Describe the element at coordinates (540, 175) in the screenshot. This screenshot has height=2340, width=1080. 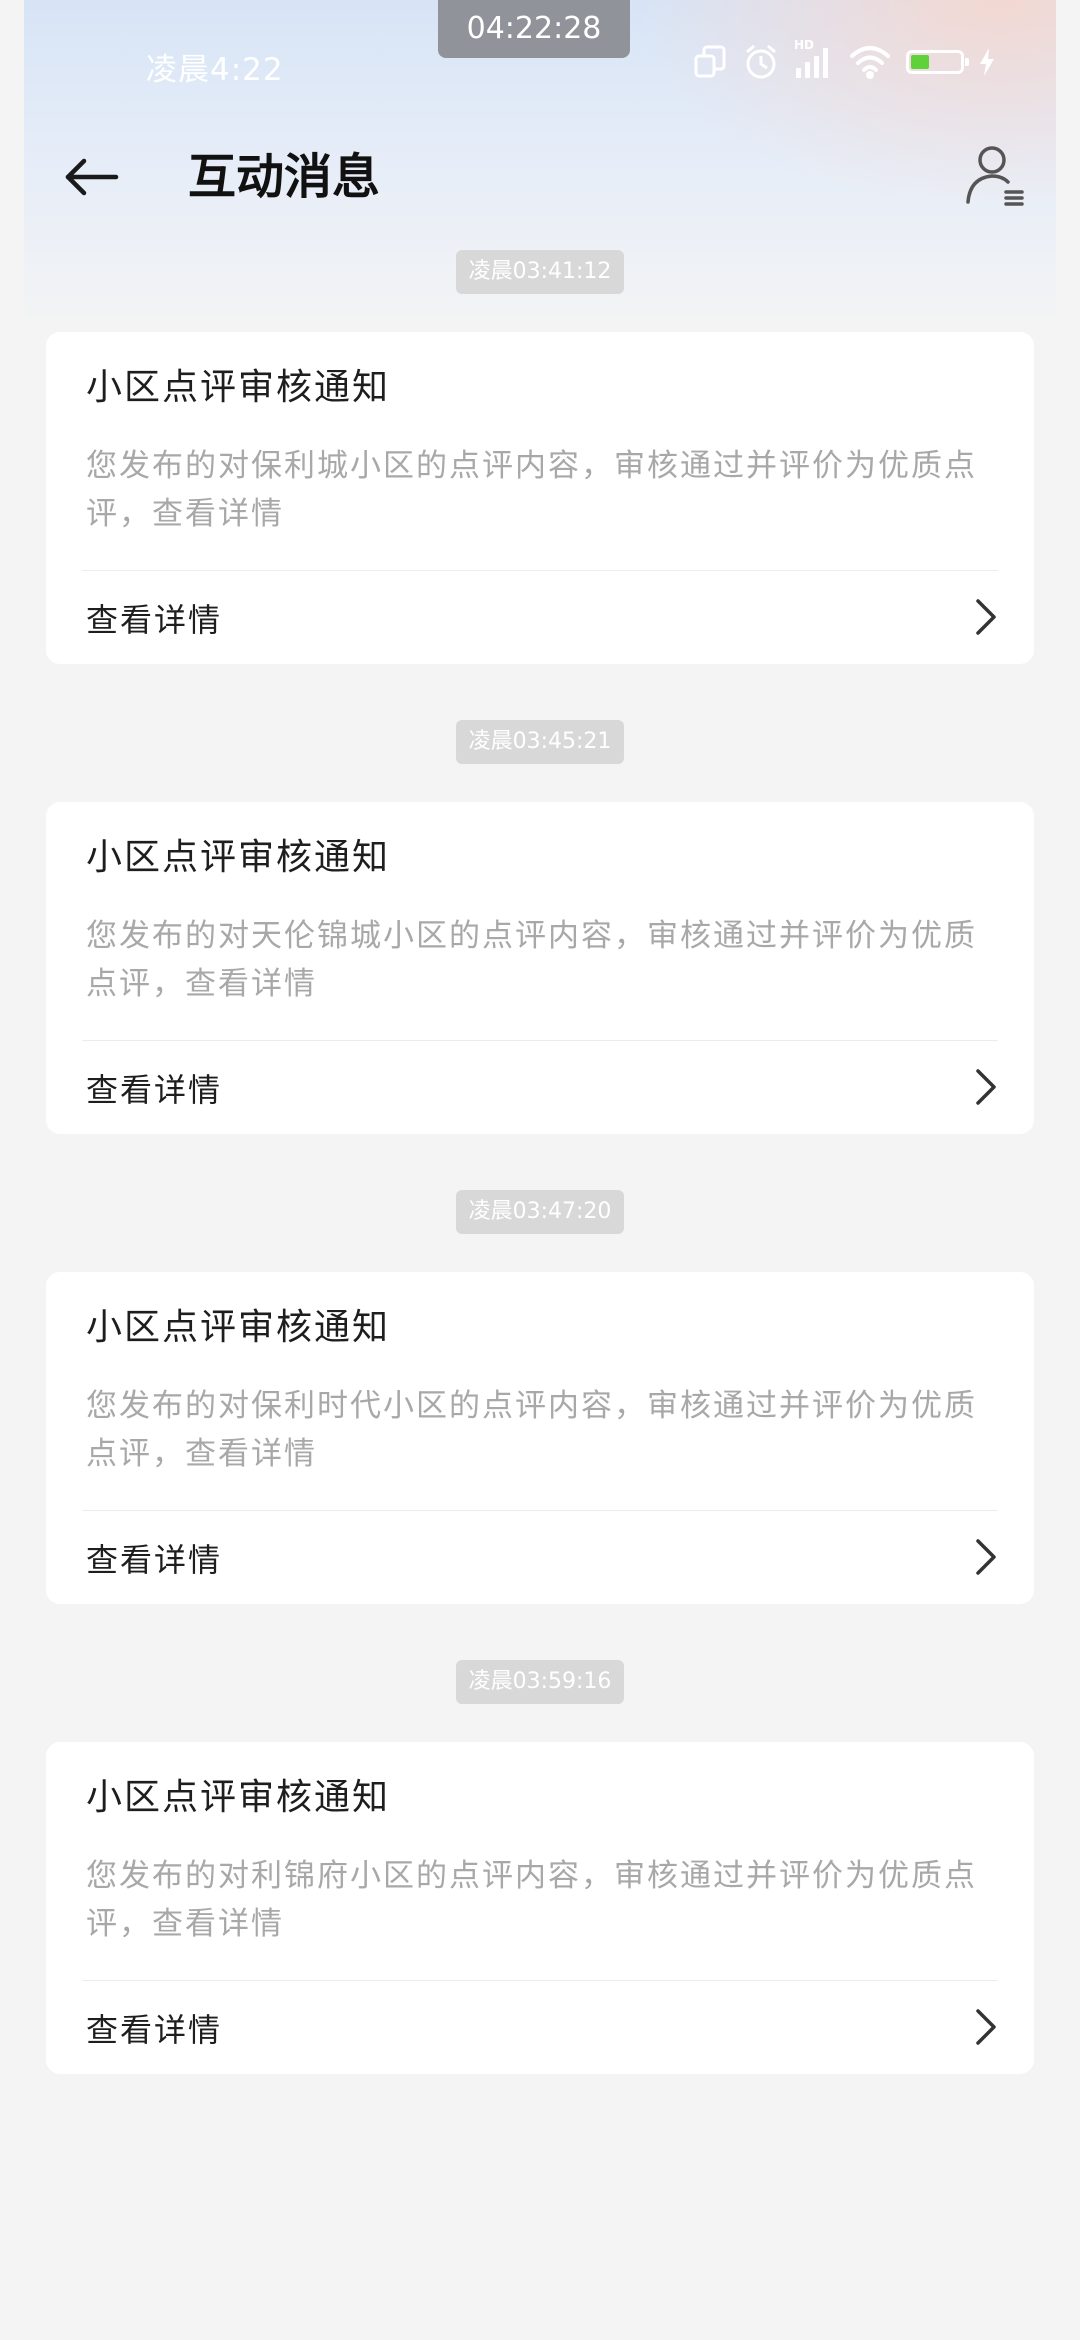
I see `app-header: 互动消息` at that location.